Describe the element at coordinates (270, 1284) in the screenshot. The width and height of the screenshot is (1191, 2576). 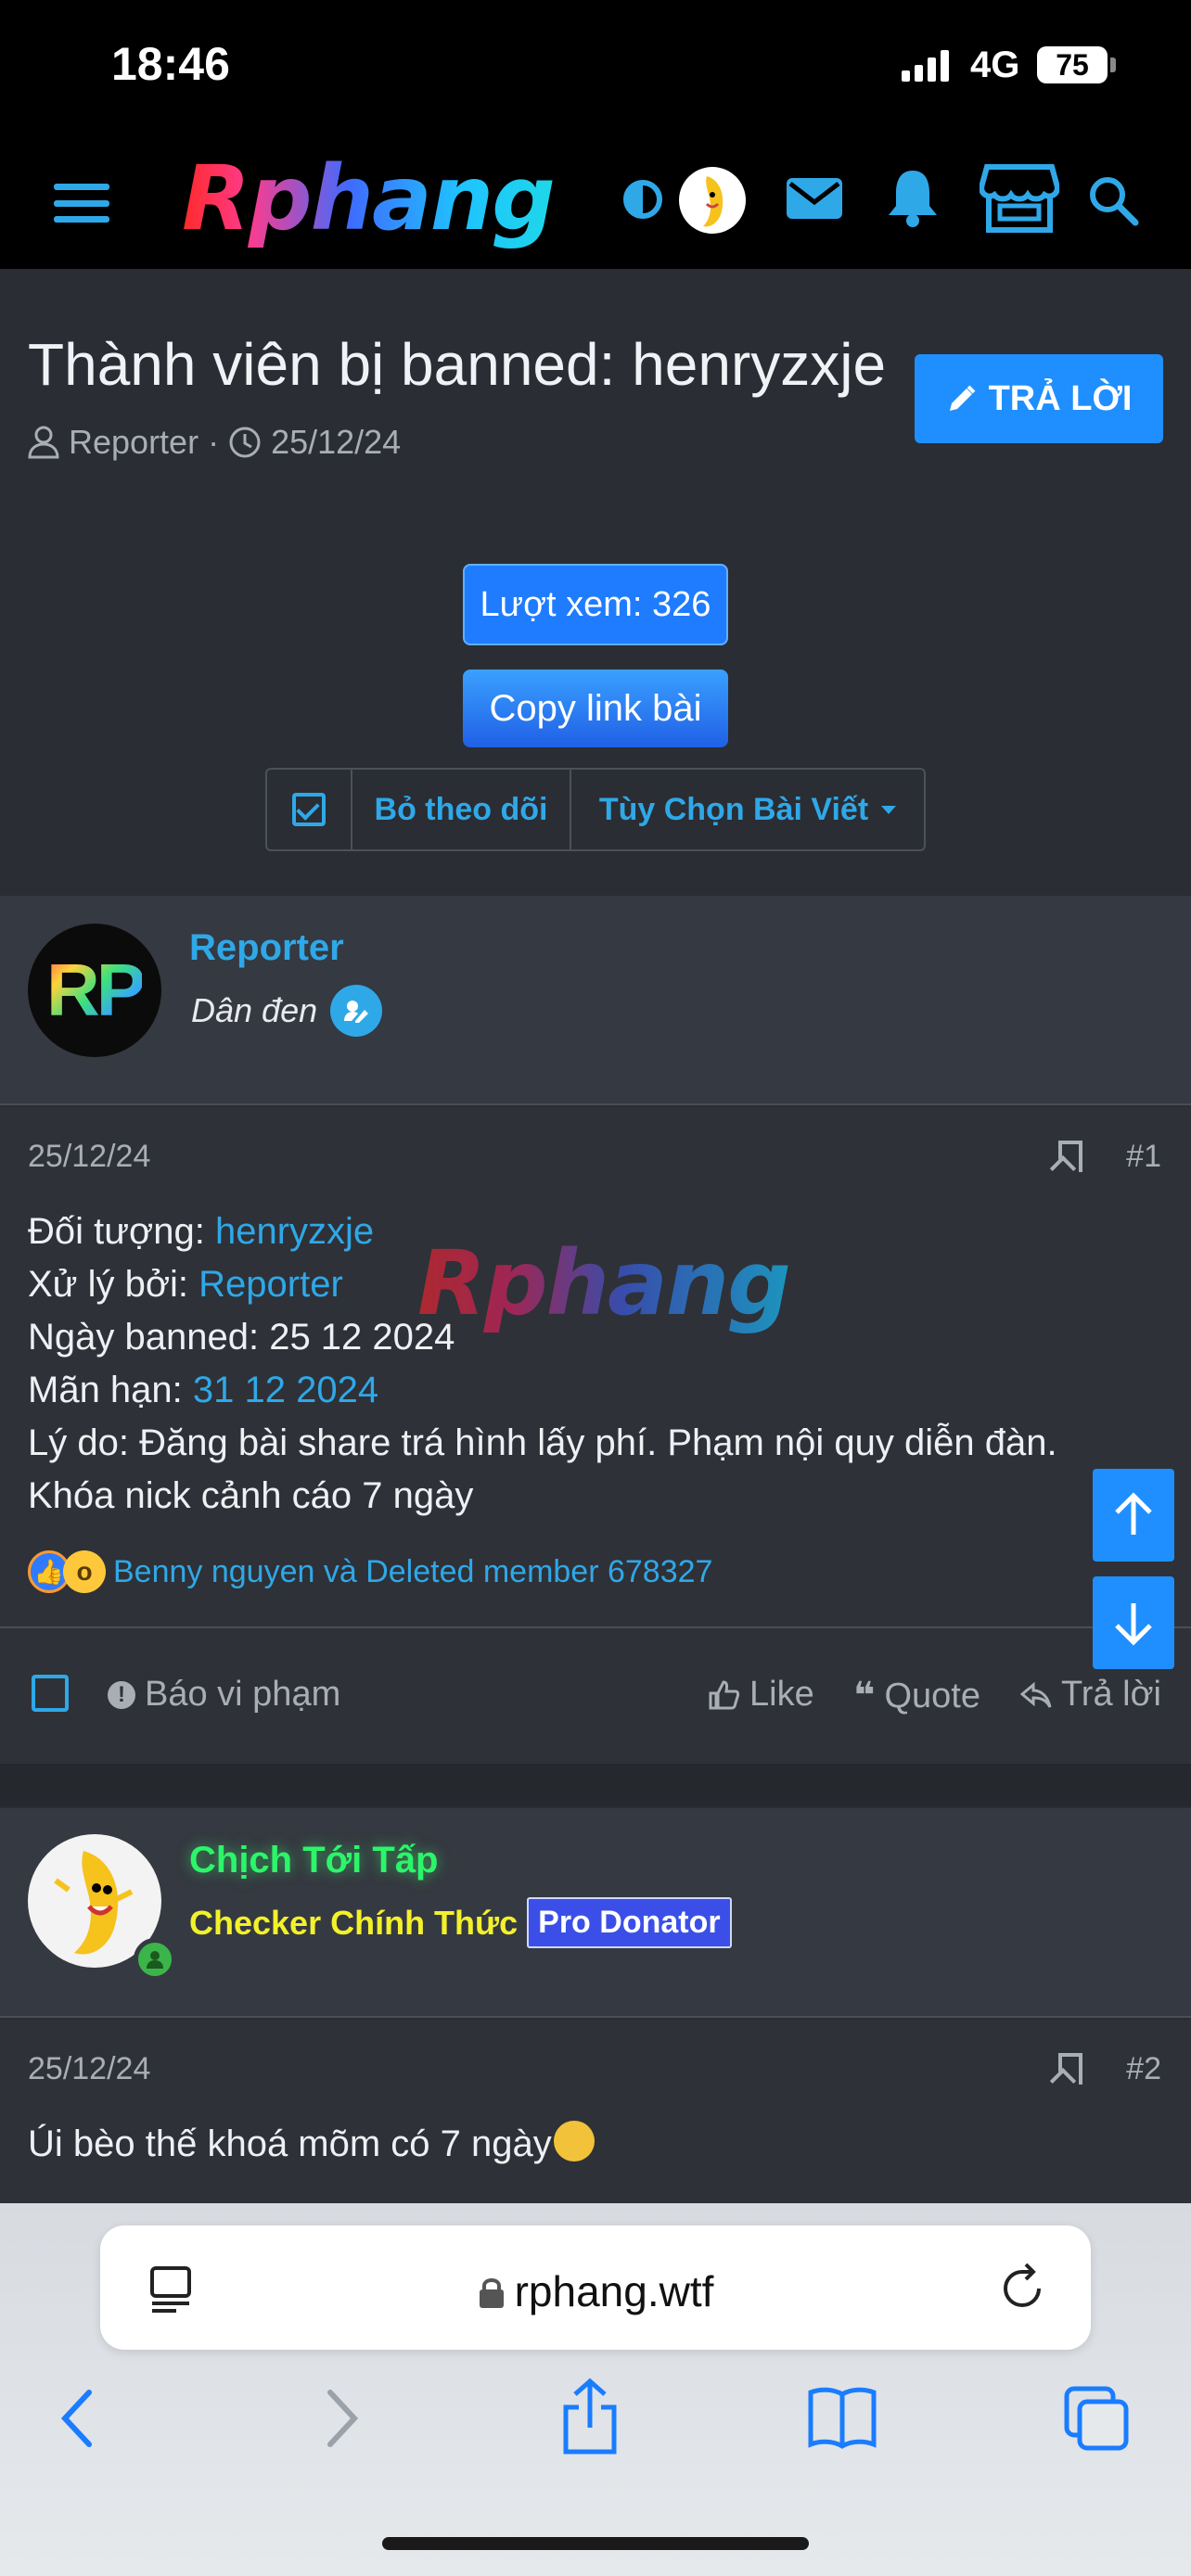
I see `handler-link: Reporter` at that location.